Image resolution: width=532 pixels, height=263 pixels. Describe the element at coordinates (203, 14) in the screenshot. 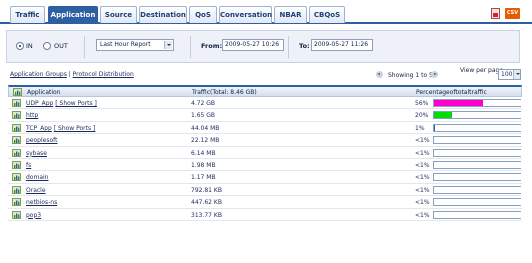

I see `tab-qos: QoS` at that location.